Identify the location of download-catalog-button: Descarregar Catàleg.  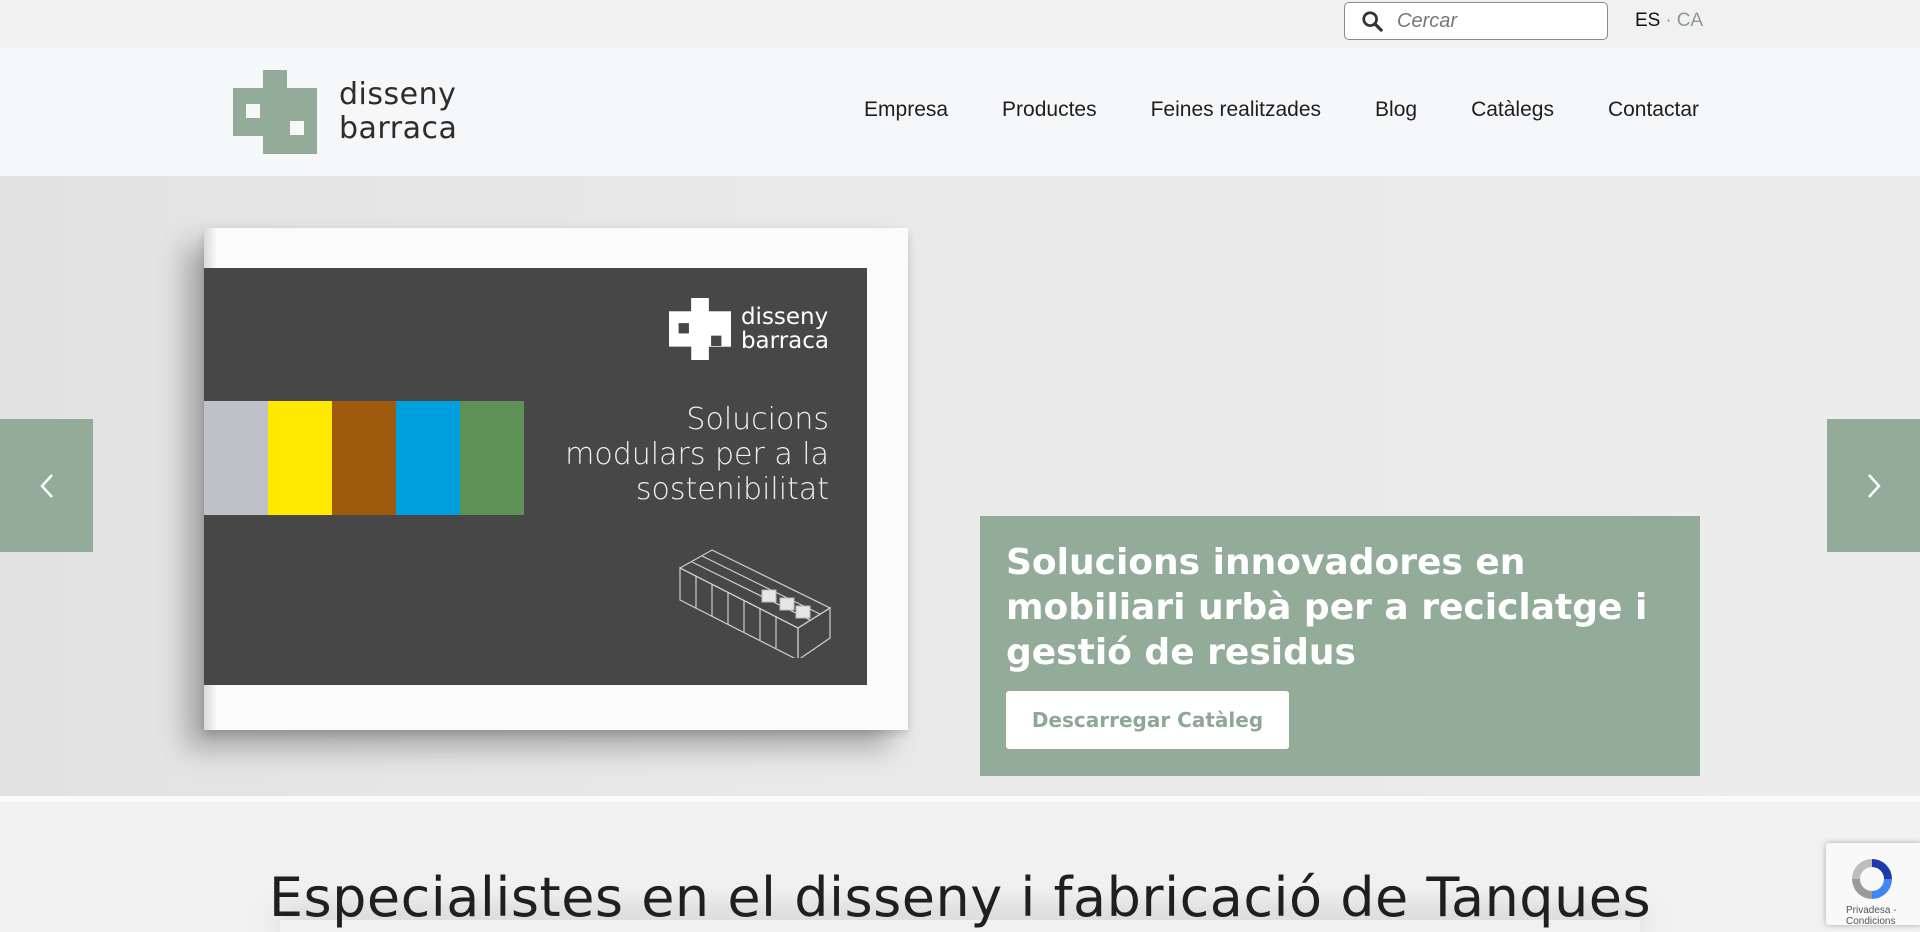
(1147, 720).